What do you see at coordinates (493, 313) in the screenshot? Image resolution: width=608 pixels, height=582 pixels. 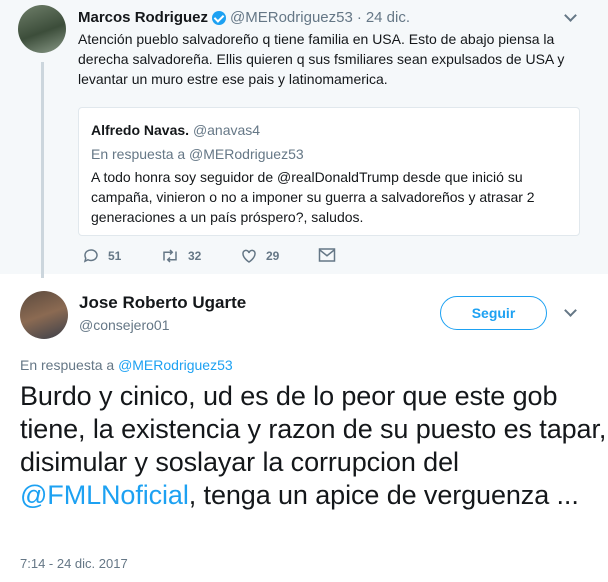 I see `follow-button: Seguir` at bounding box center [493, 313].